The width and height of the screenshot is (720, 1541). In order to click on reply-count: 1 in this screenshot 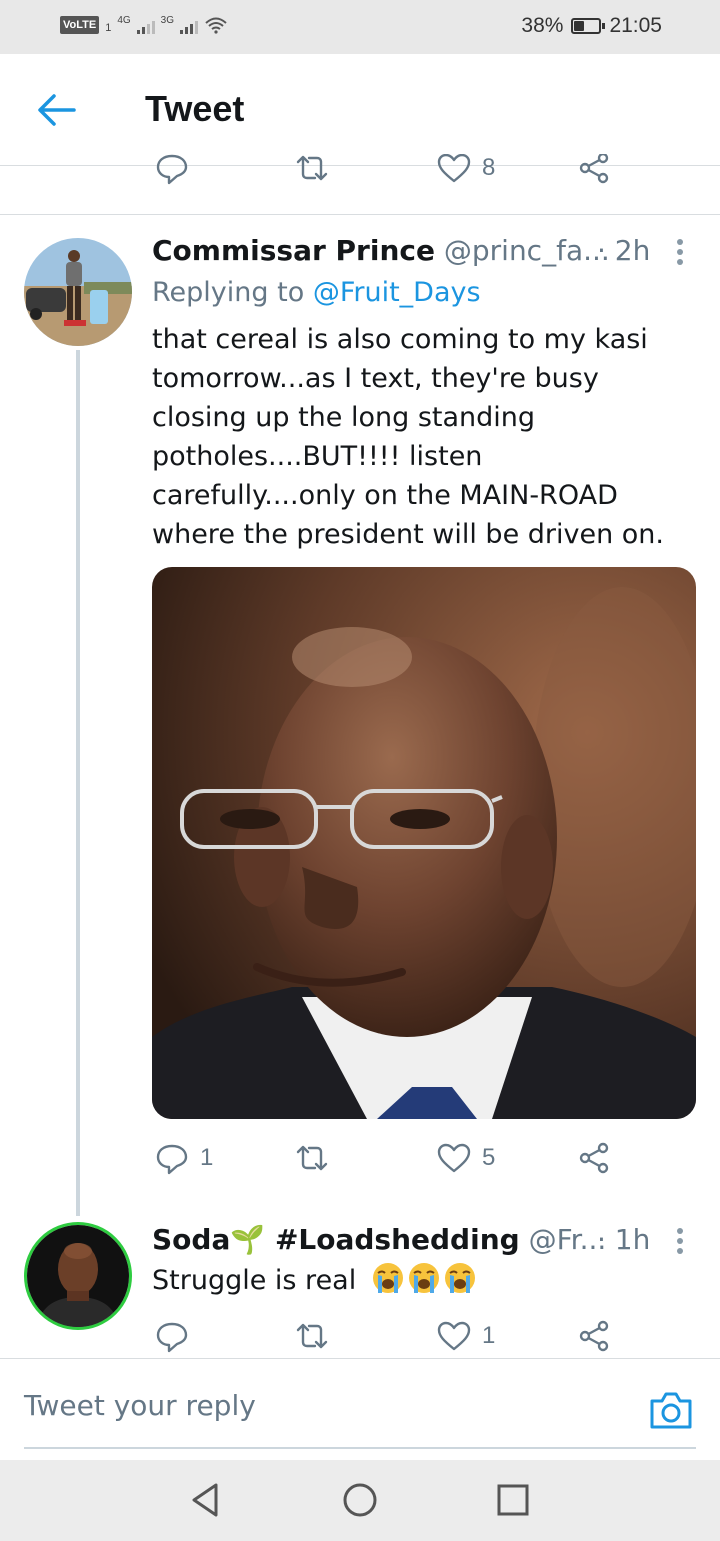, I will do `click(207, 1157)`.